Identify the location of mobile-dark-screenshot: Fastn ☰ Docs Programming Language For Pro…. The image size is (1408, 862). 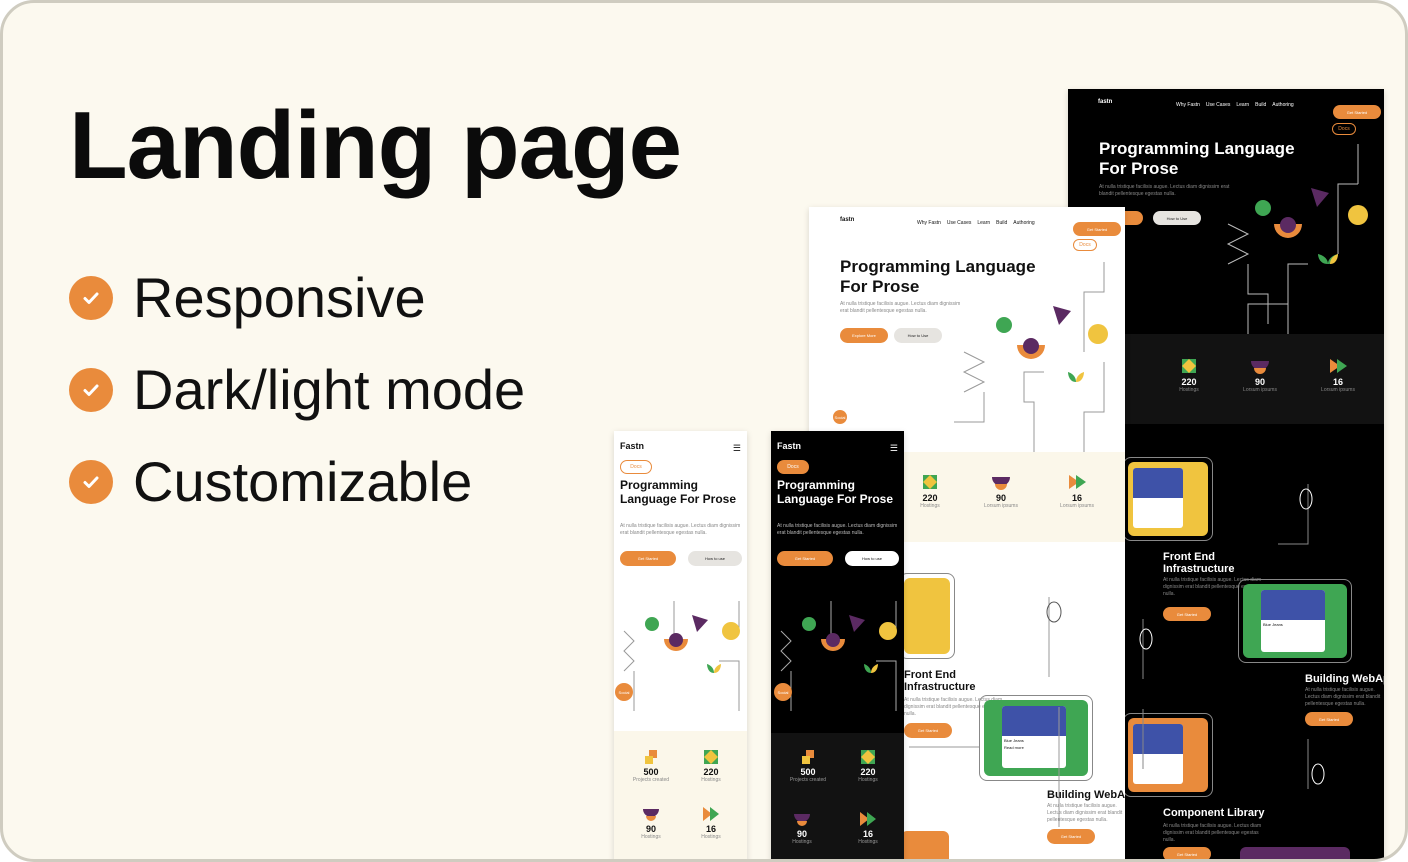
(837, 645).